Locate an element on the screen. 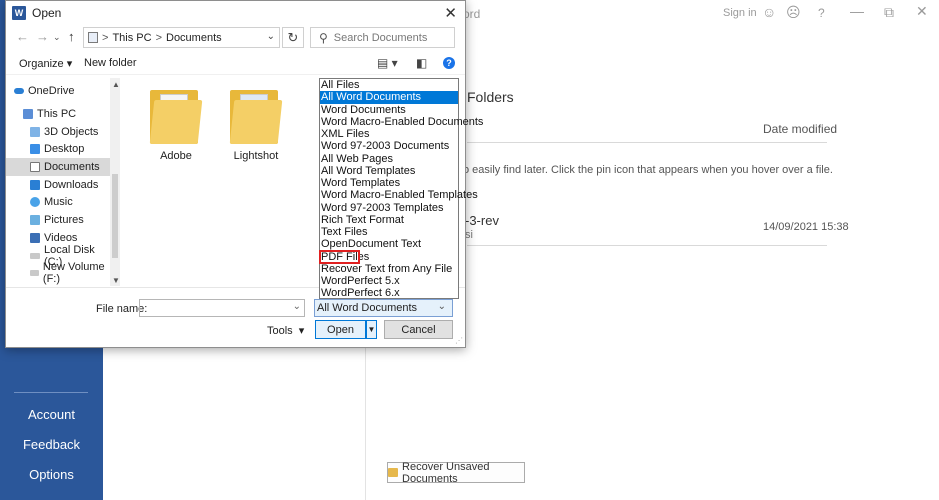 This screenshot has width=939, height=500. file-type-option-pdf: PDF Files is located at coordinates (344, 256).